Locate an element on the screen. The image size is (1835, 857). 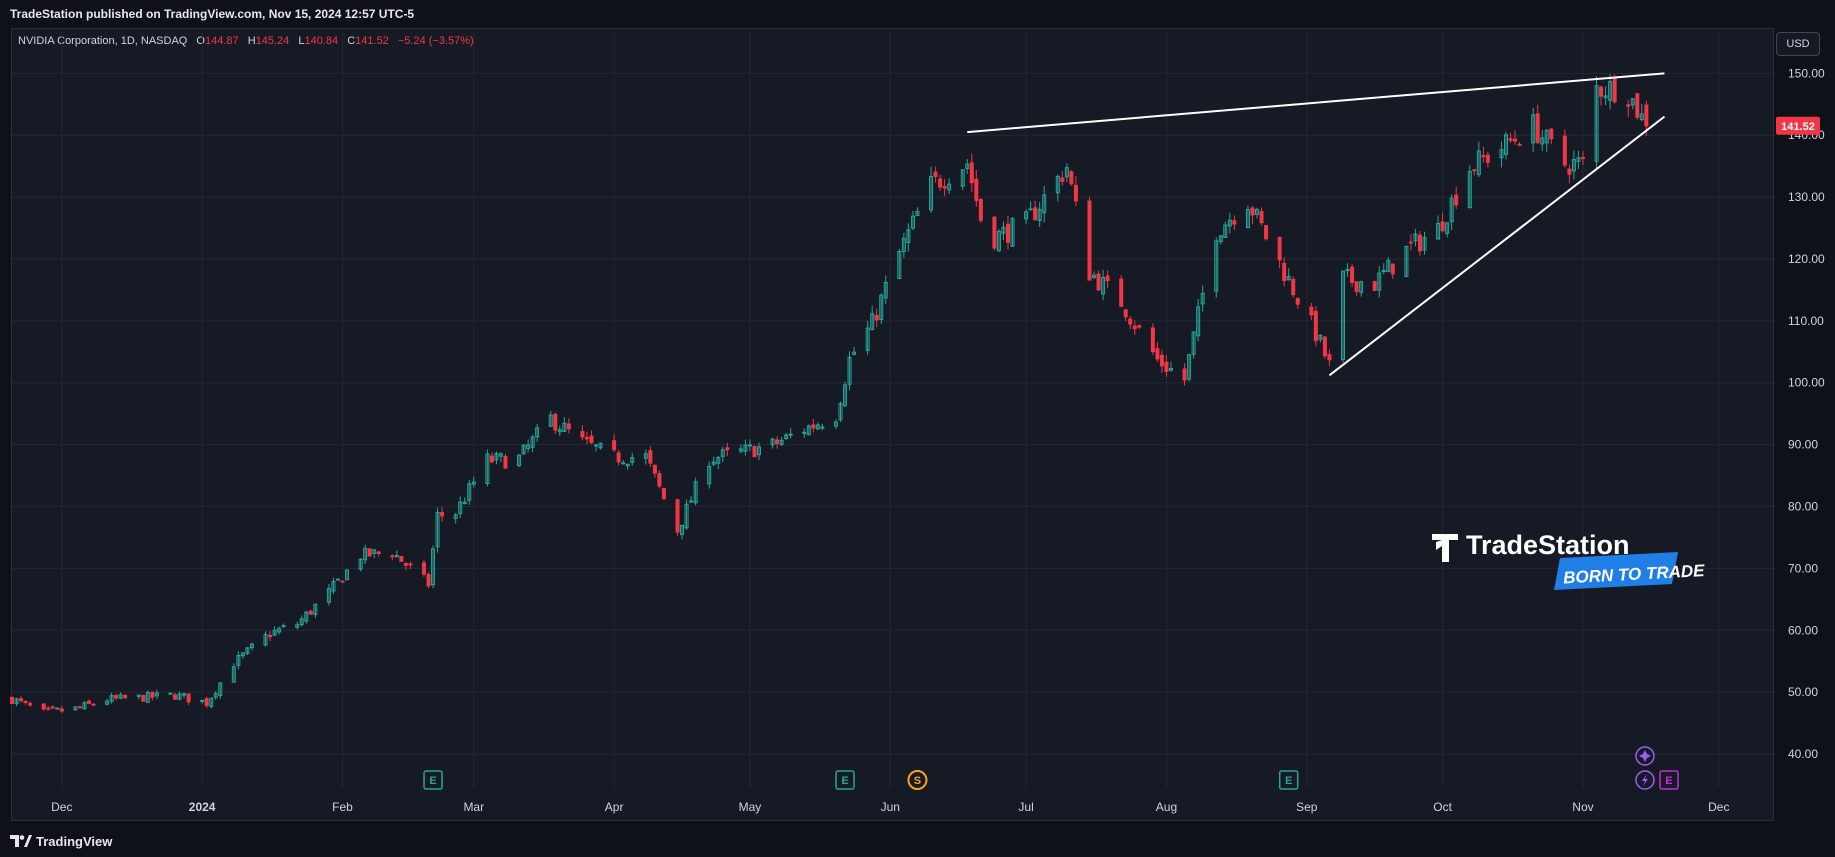
last-price-tag: 141.52 is located at coordinates (1798, 125).